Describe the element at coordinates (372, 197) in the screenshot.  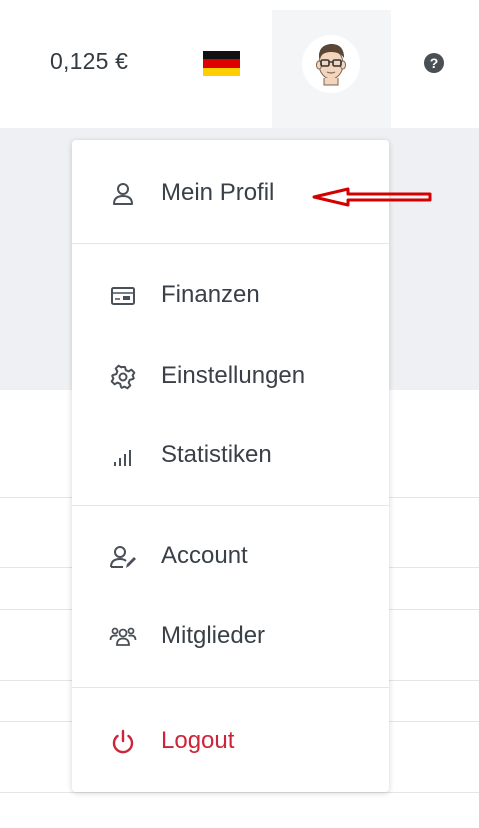
I see `annotation-arrow-icon` at that location.